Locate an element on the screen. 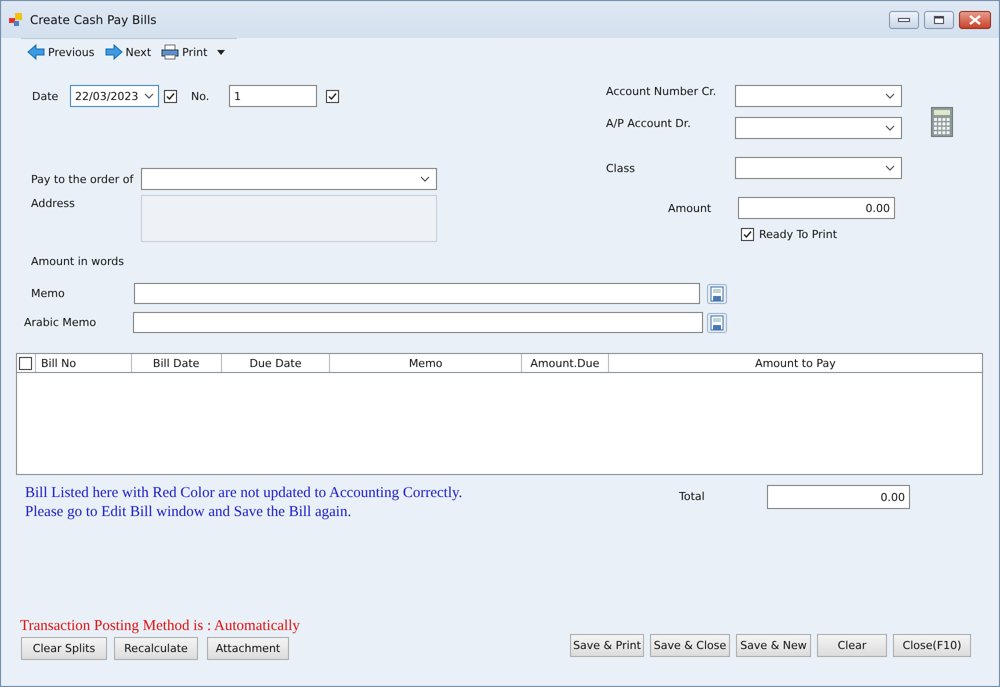  action-button: Clear Splits is located at coordinates (64, 648).